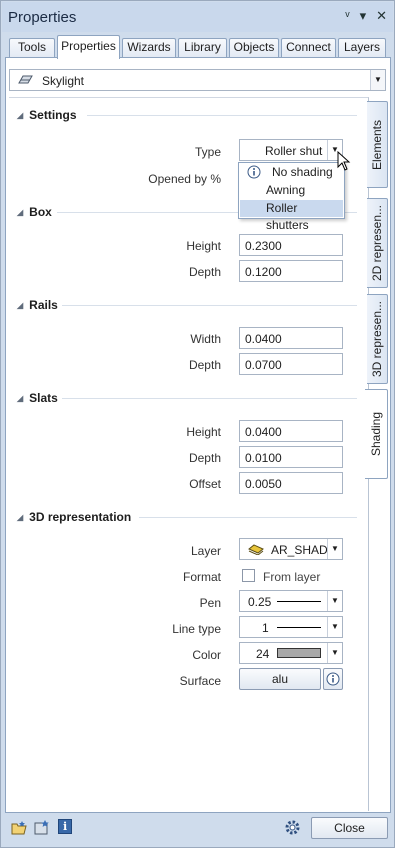 The width and height of the screenshot is (395, 848). I want to click on section-3d-representation: ◢ 3D representation, so click(187, 517).